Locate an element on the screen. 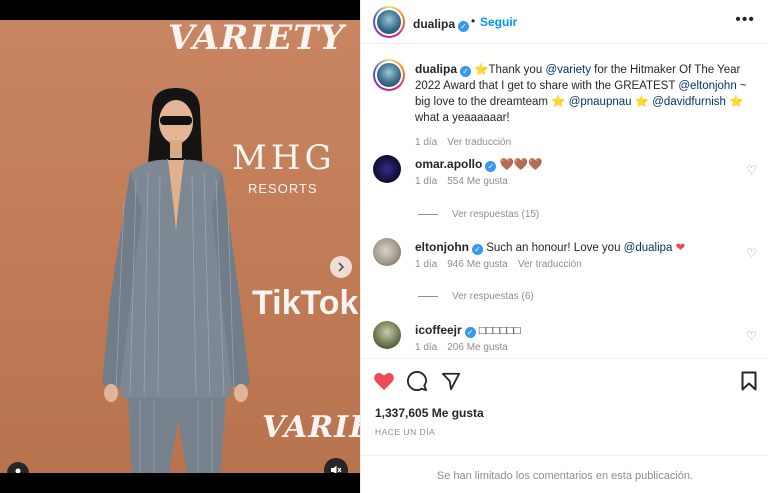 This screenshot has width=768, height=493. speaker-muted-icon is located at coordinates (336, 469).